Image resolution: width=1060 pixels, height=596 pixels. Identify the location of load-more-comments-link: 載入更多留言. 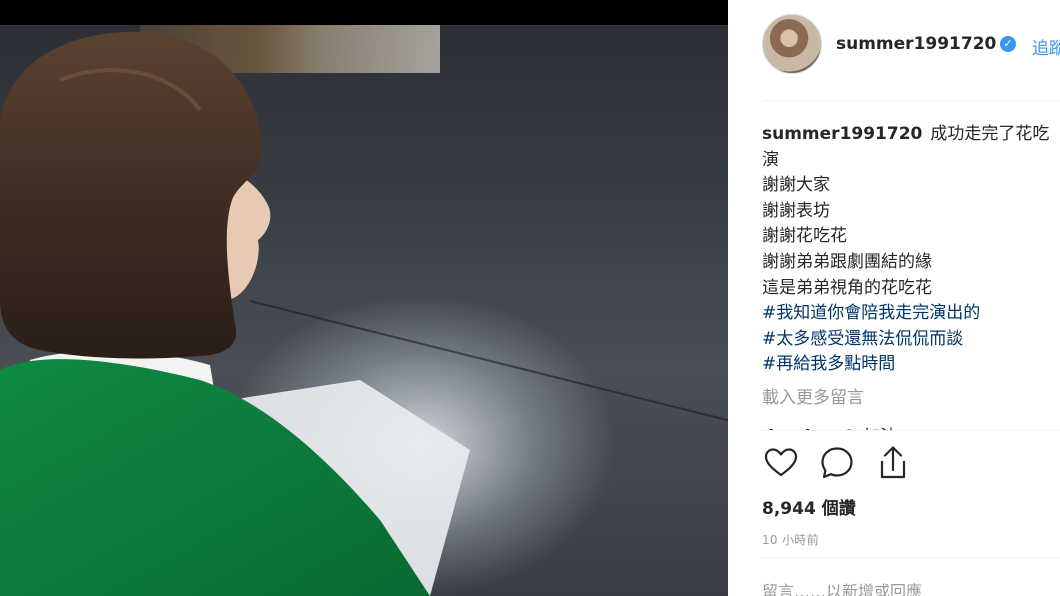
(911, 399).